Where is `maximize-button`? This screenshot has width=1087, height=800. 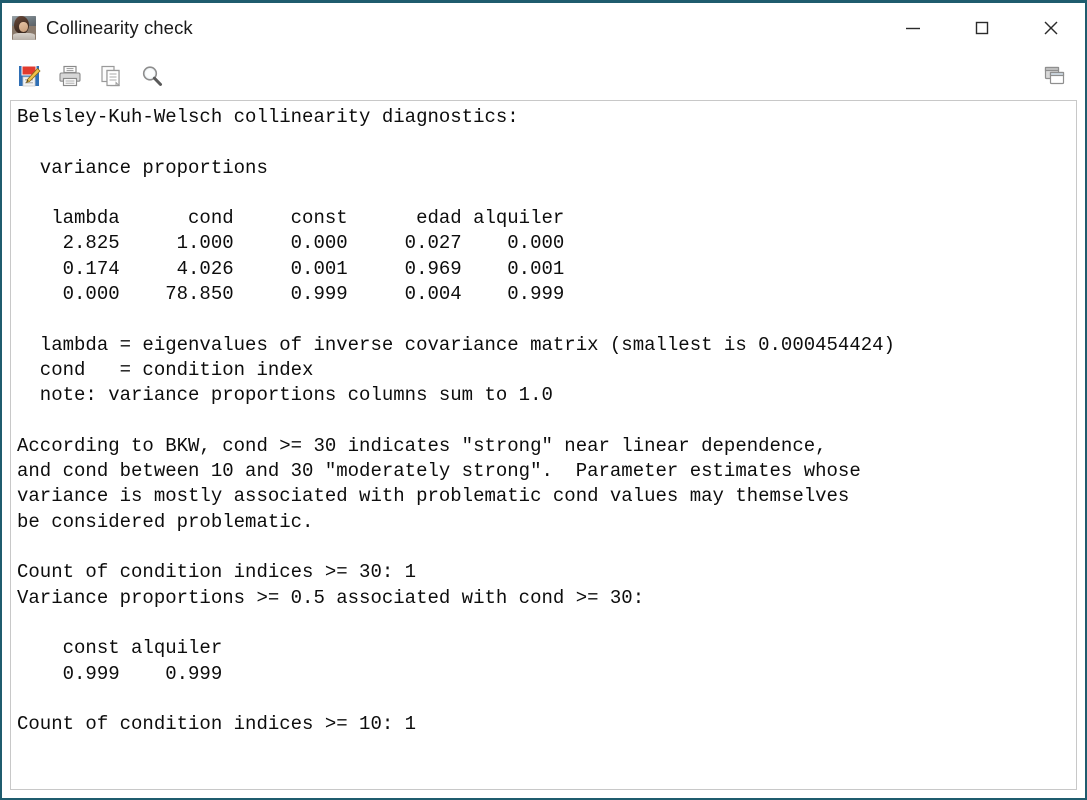
maximize-button is located at coordinates (981, 27).